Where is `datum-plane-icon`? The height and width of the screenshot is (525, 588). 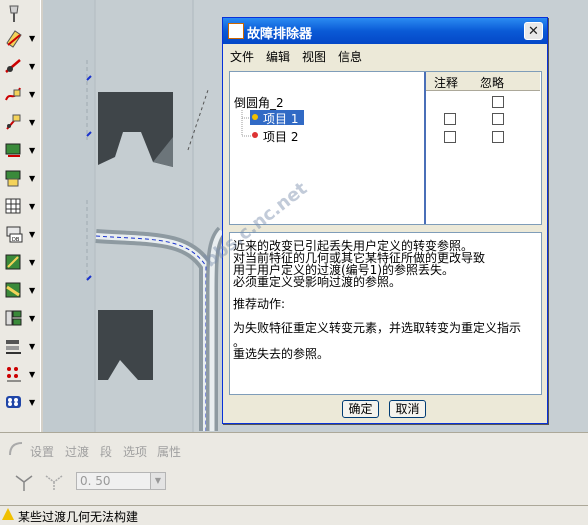
datum-plane-icon is located at coordinates (14, 39).